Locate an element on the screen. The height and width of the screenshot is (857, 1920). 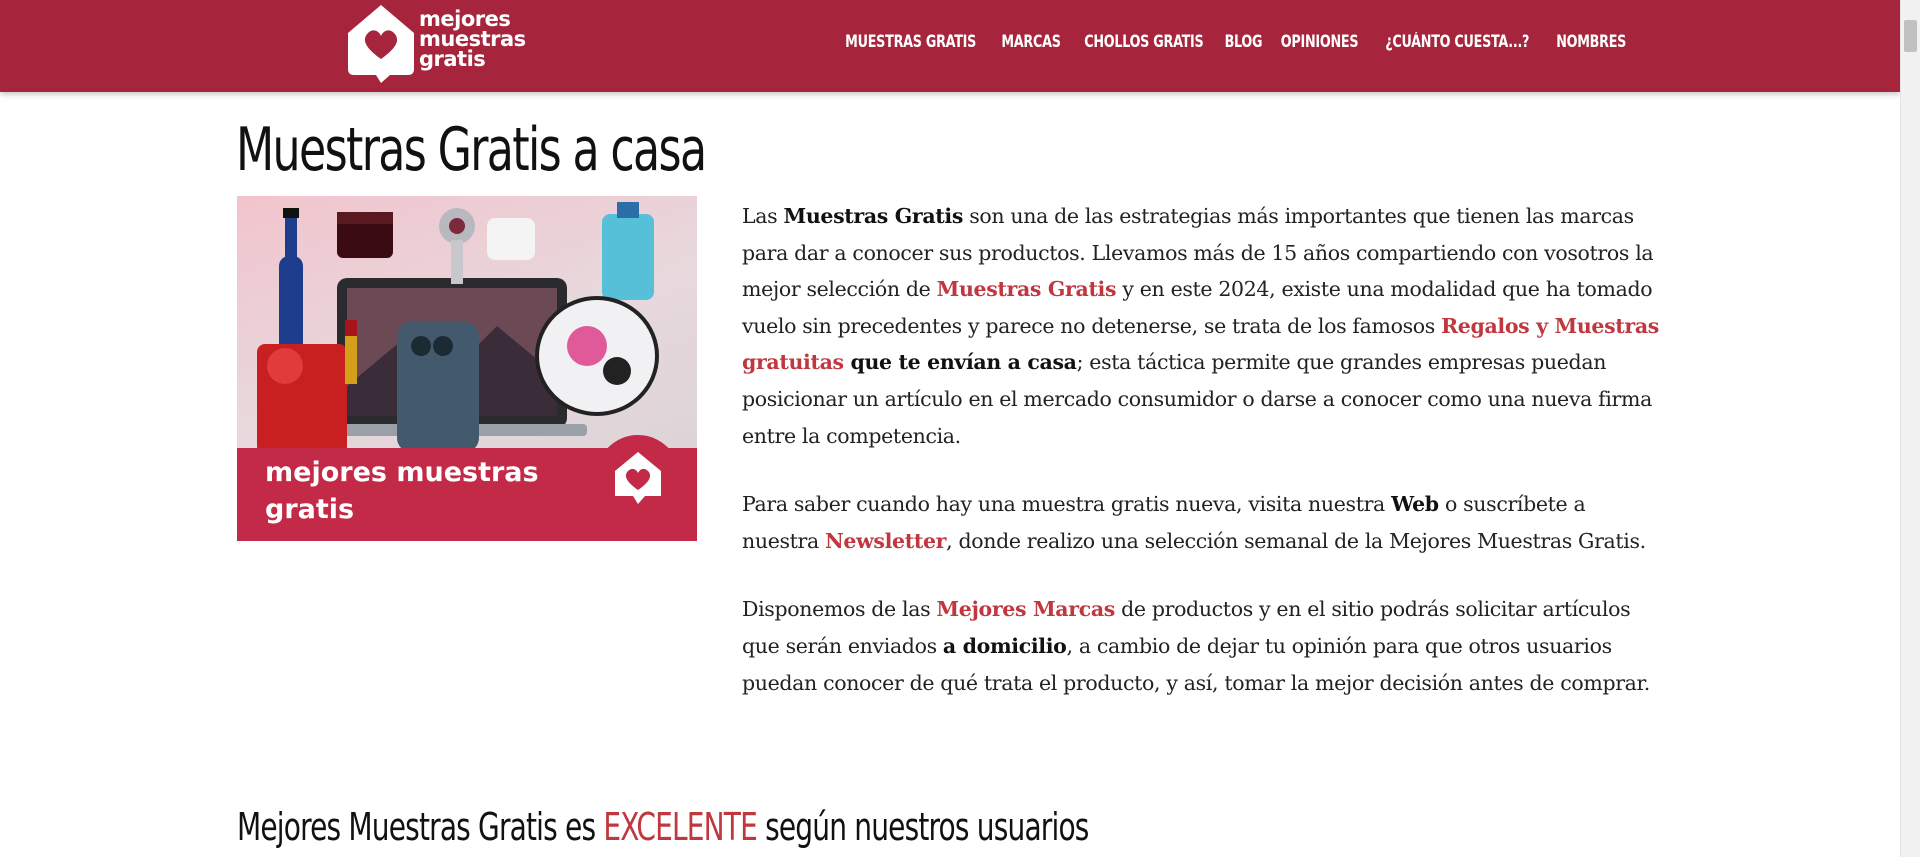
nav-blog: BLOG is located at coordinates (1244, 42).